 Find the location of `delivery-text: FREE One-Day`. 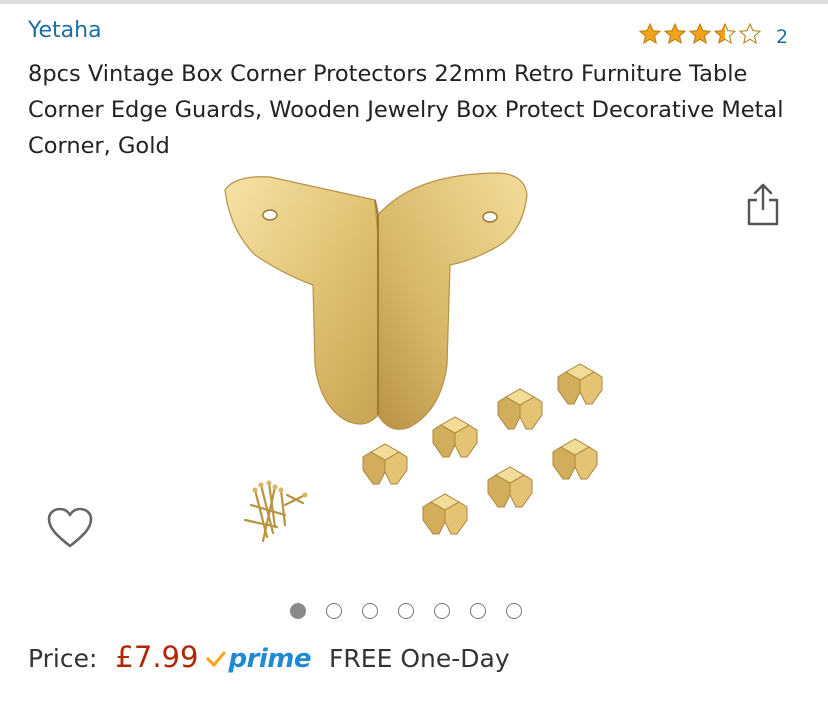

delivery-text: FREE One-Day is located at coordinates (419, 658).